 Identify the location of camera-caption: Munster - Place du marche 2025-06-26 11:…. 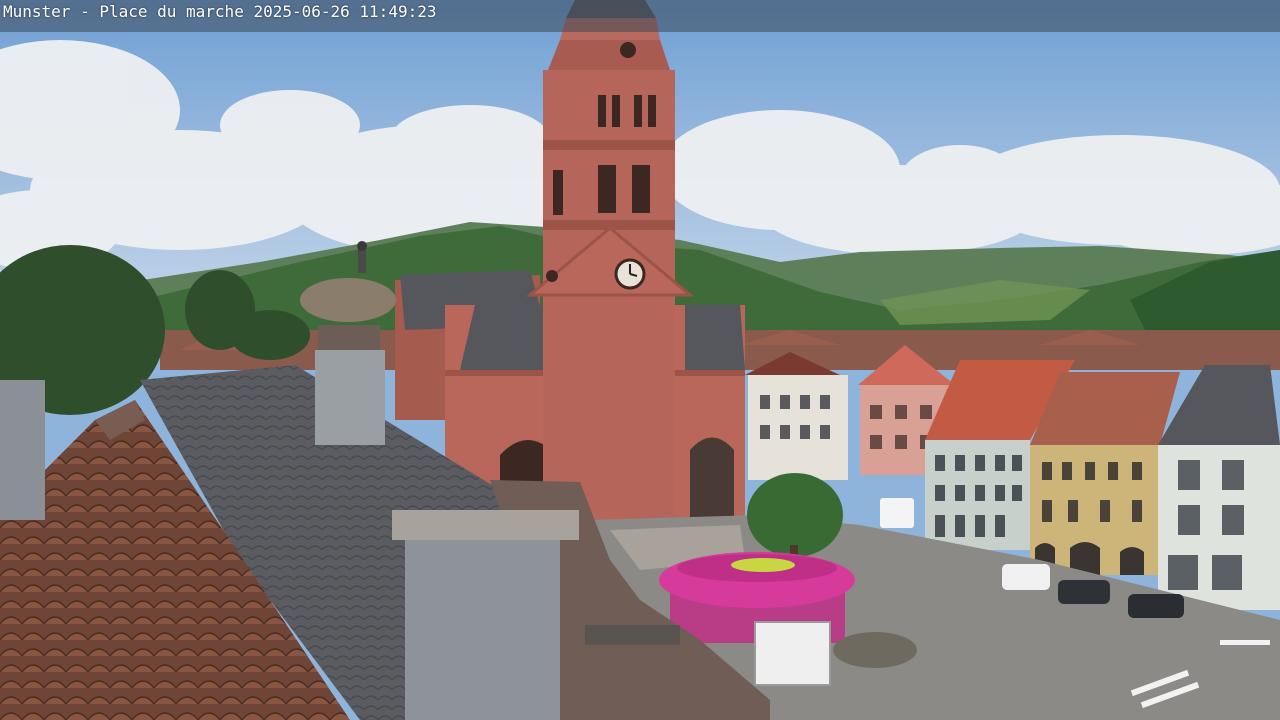
(220, 11).